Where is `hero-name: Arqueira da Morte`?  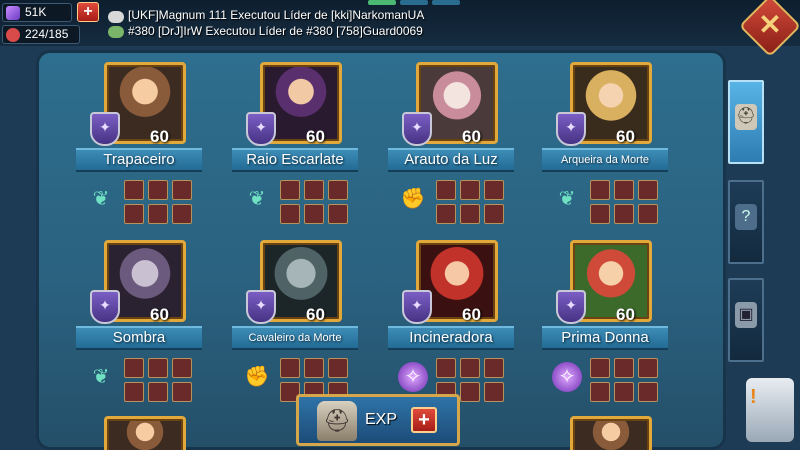 hero-name: Arqueira da Morte is located at coordinates (605, 160).